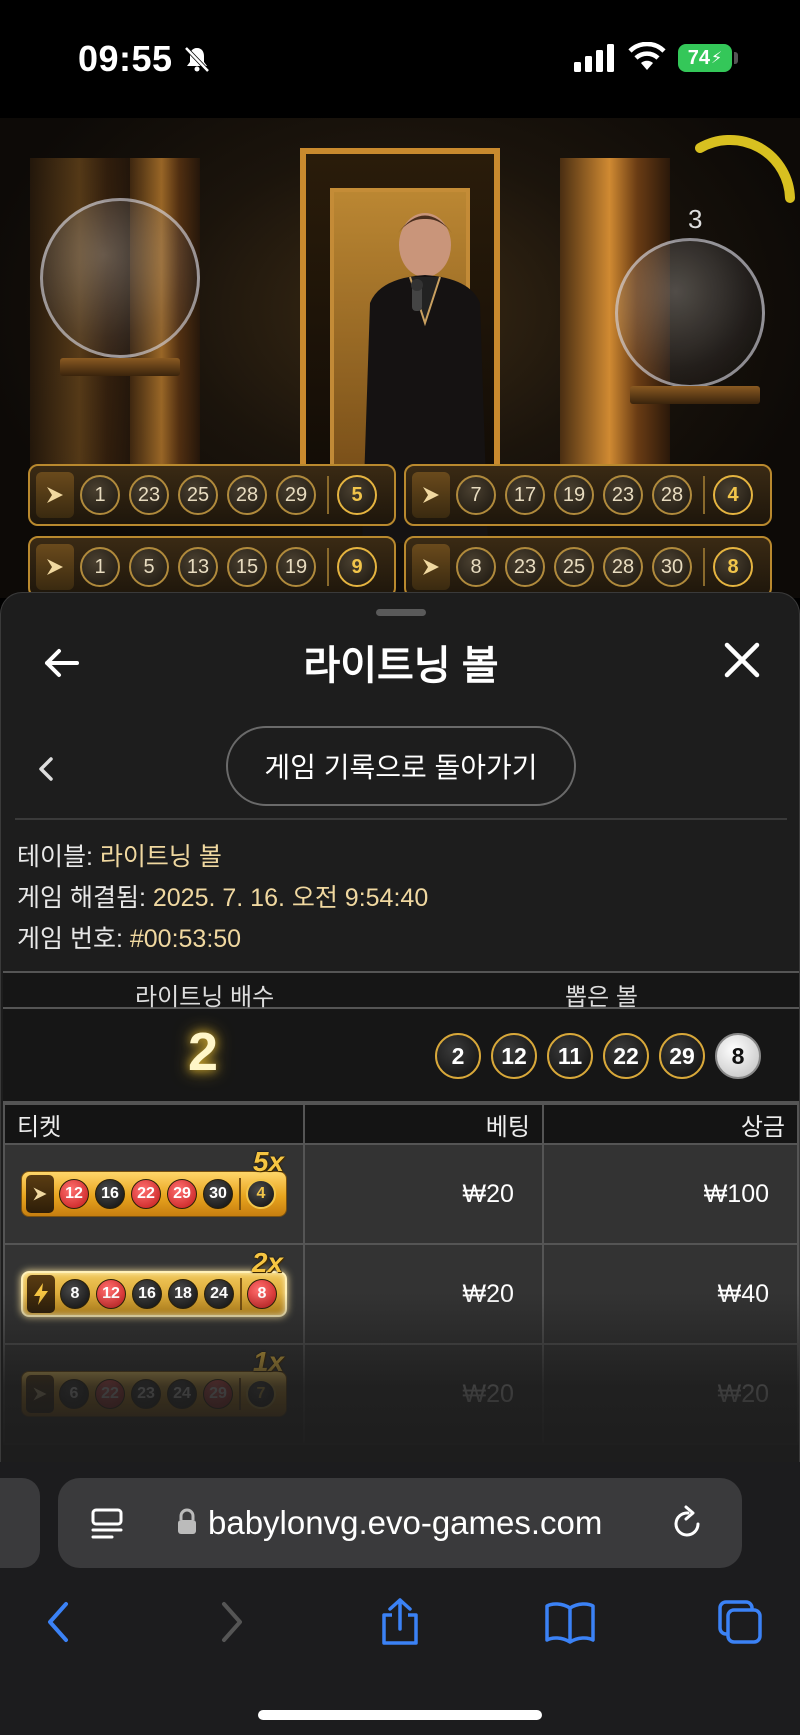 This screenshot has width=800, height=1735. Describe the element at coordinates (733, 567) in the screenshot. I see `result-bonus-ball: 8` at that location.